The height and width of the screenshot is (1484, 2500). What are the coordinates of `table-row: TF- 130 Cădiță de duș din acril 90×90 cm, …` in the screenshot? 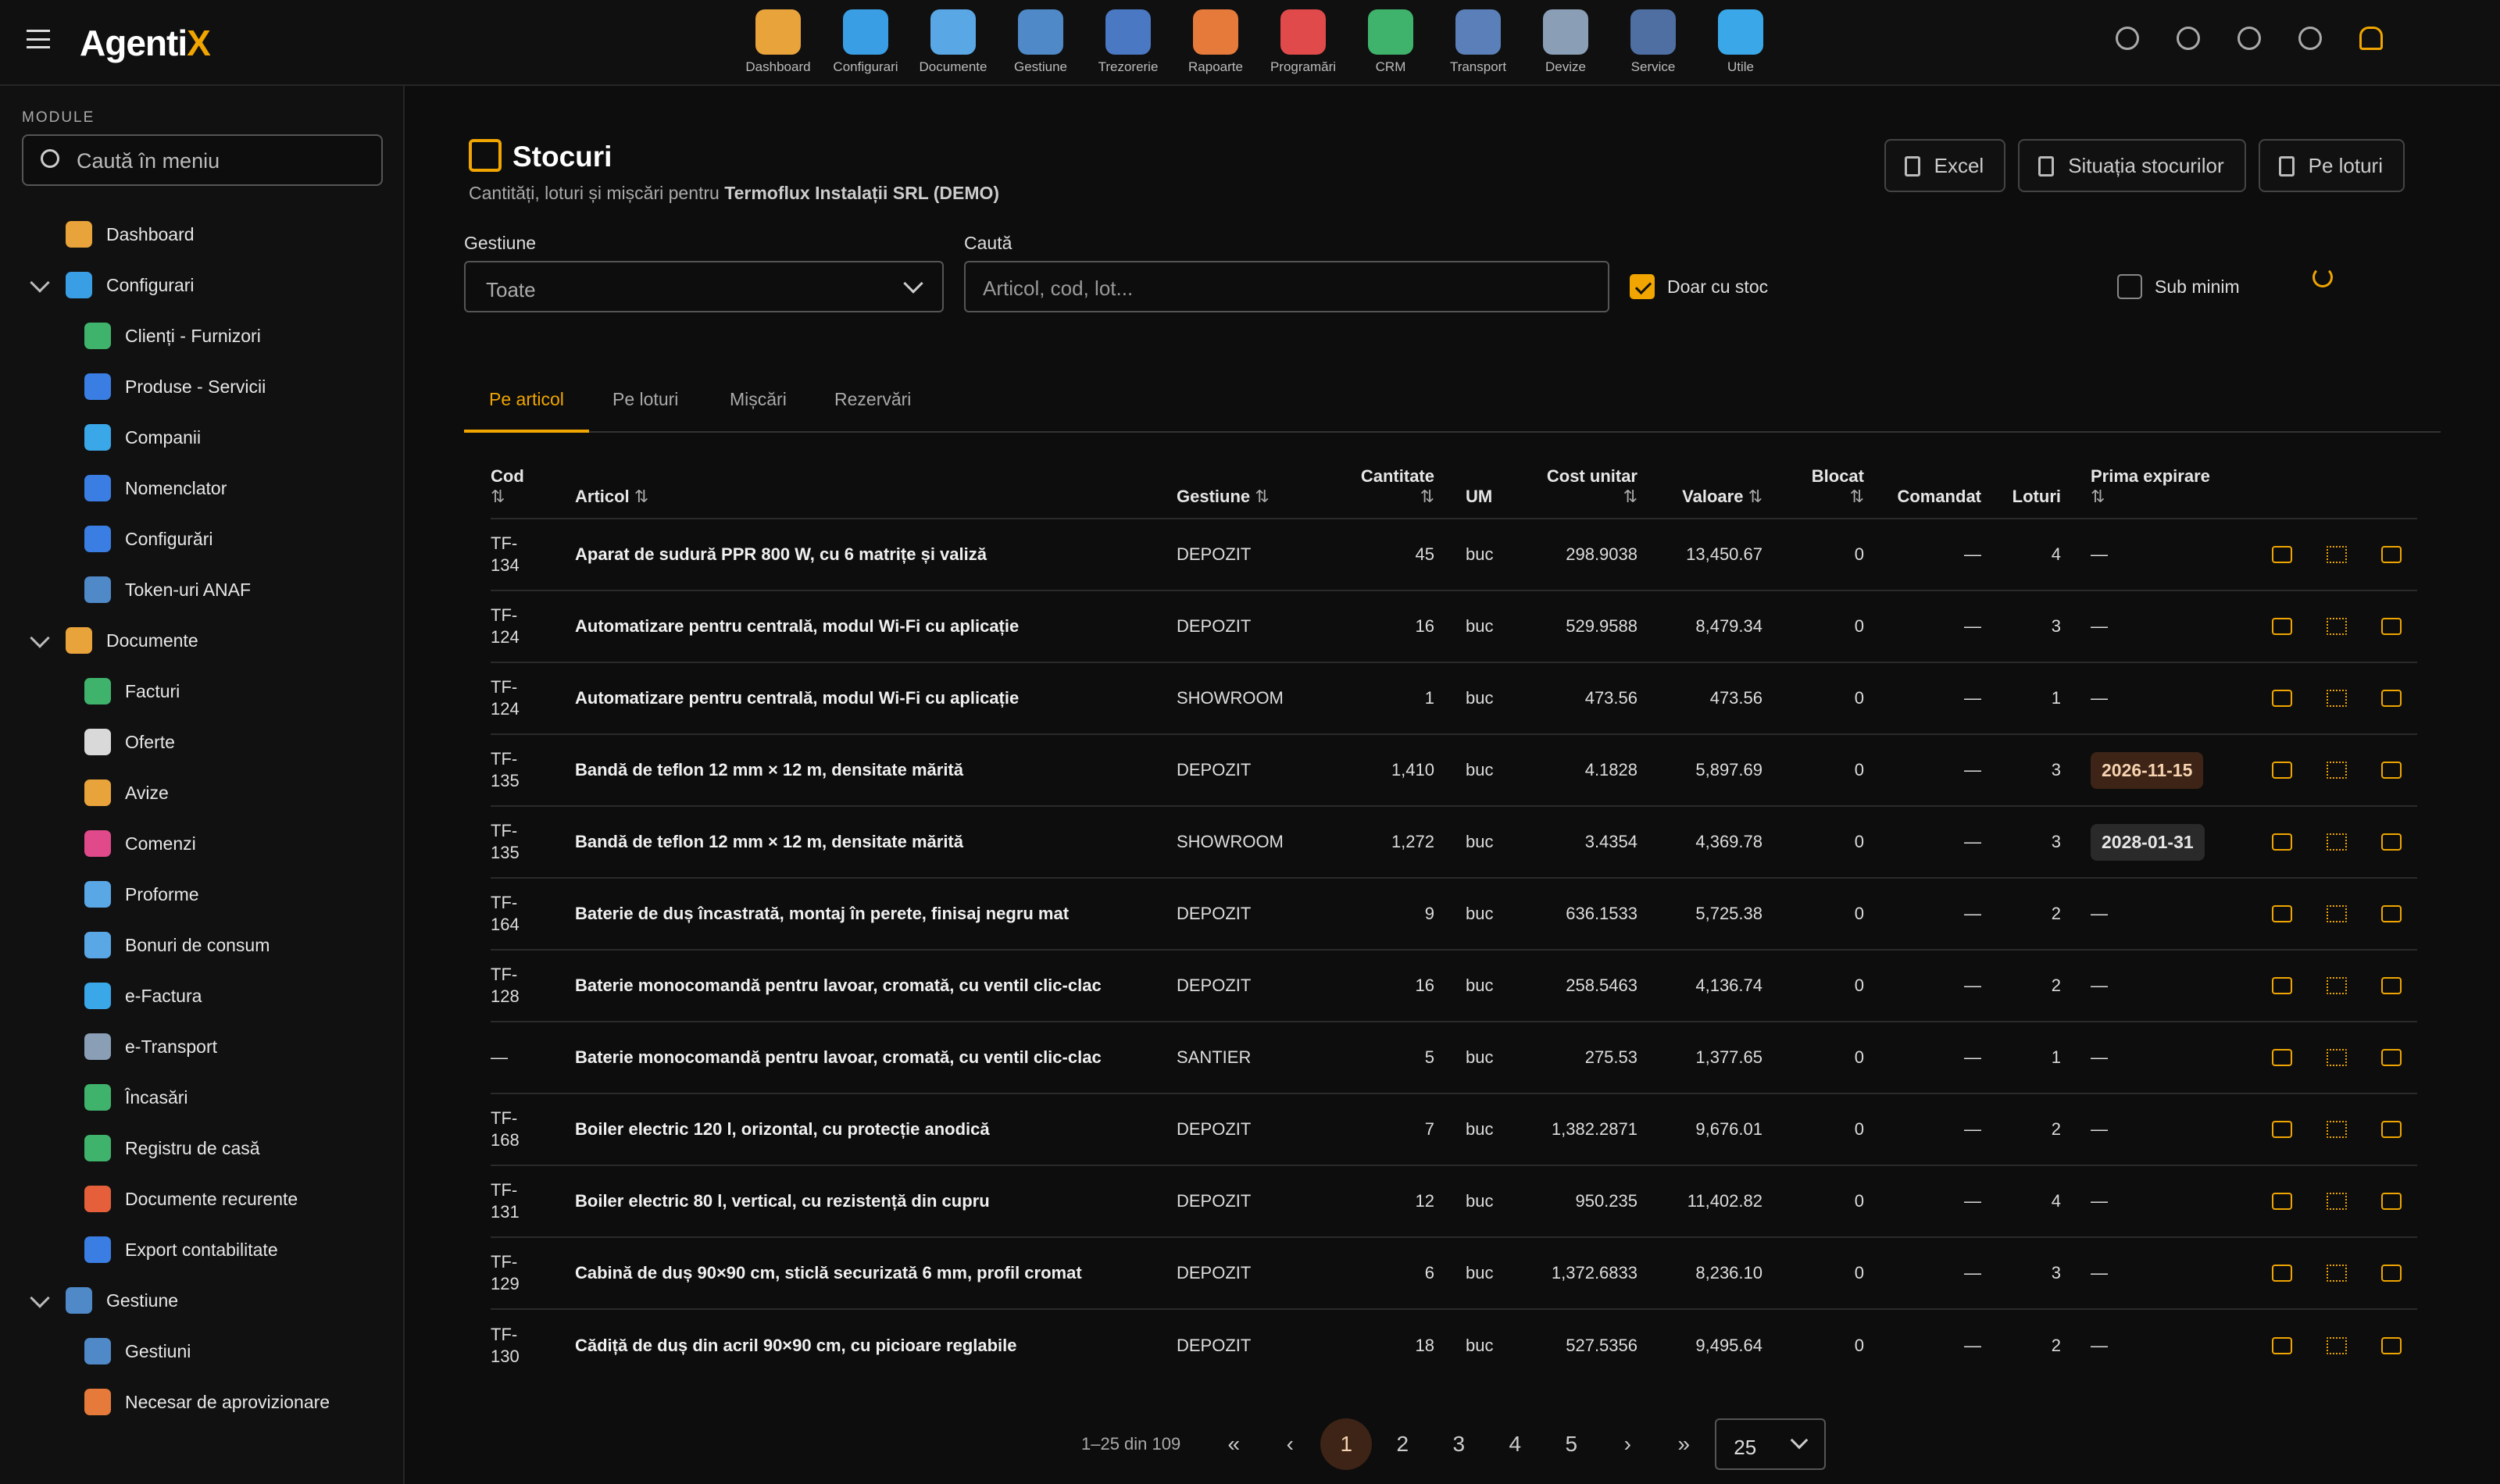 It's located at (1454, 1345).